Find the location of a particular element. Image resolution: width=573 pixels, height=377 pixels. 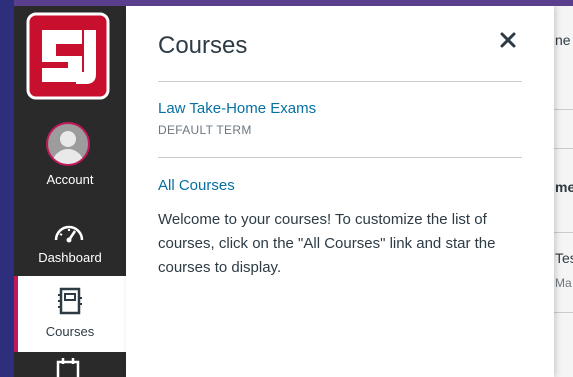

background-page: ne me Tes Ma is located at coordinates (563, 191).